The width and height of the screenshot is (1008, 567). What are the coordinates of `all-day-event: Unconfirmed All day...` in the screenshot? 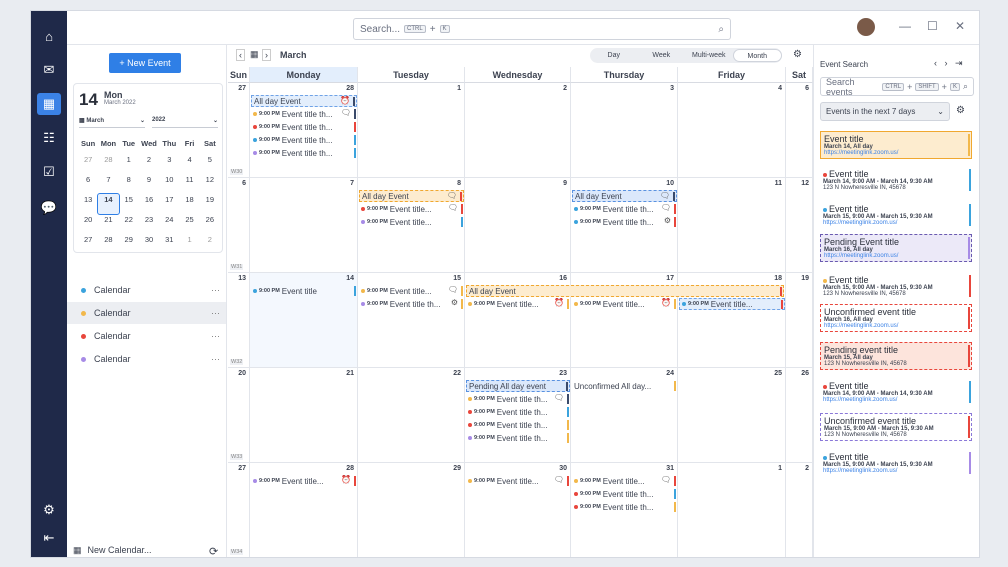 It's located at (624, 386).